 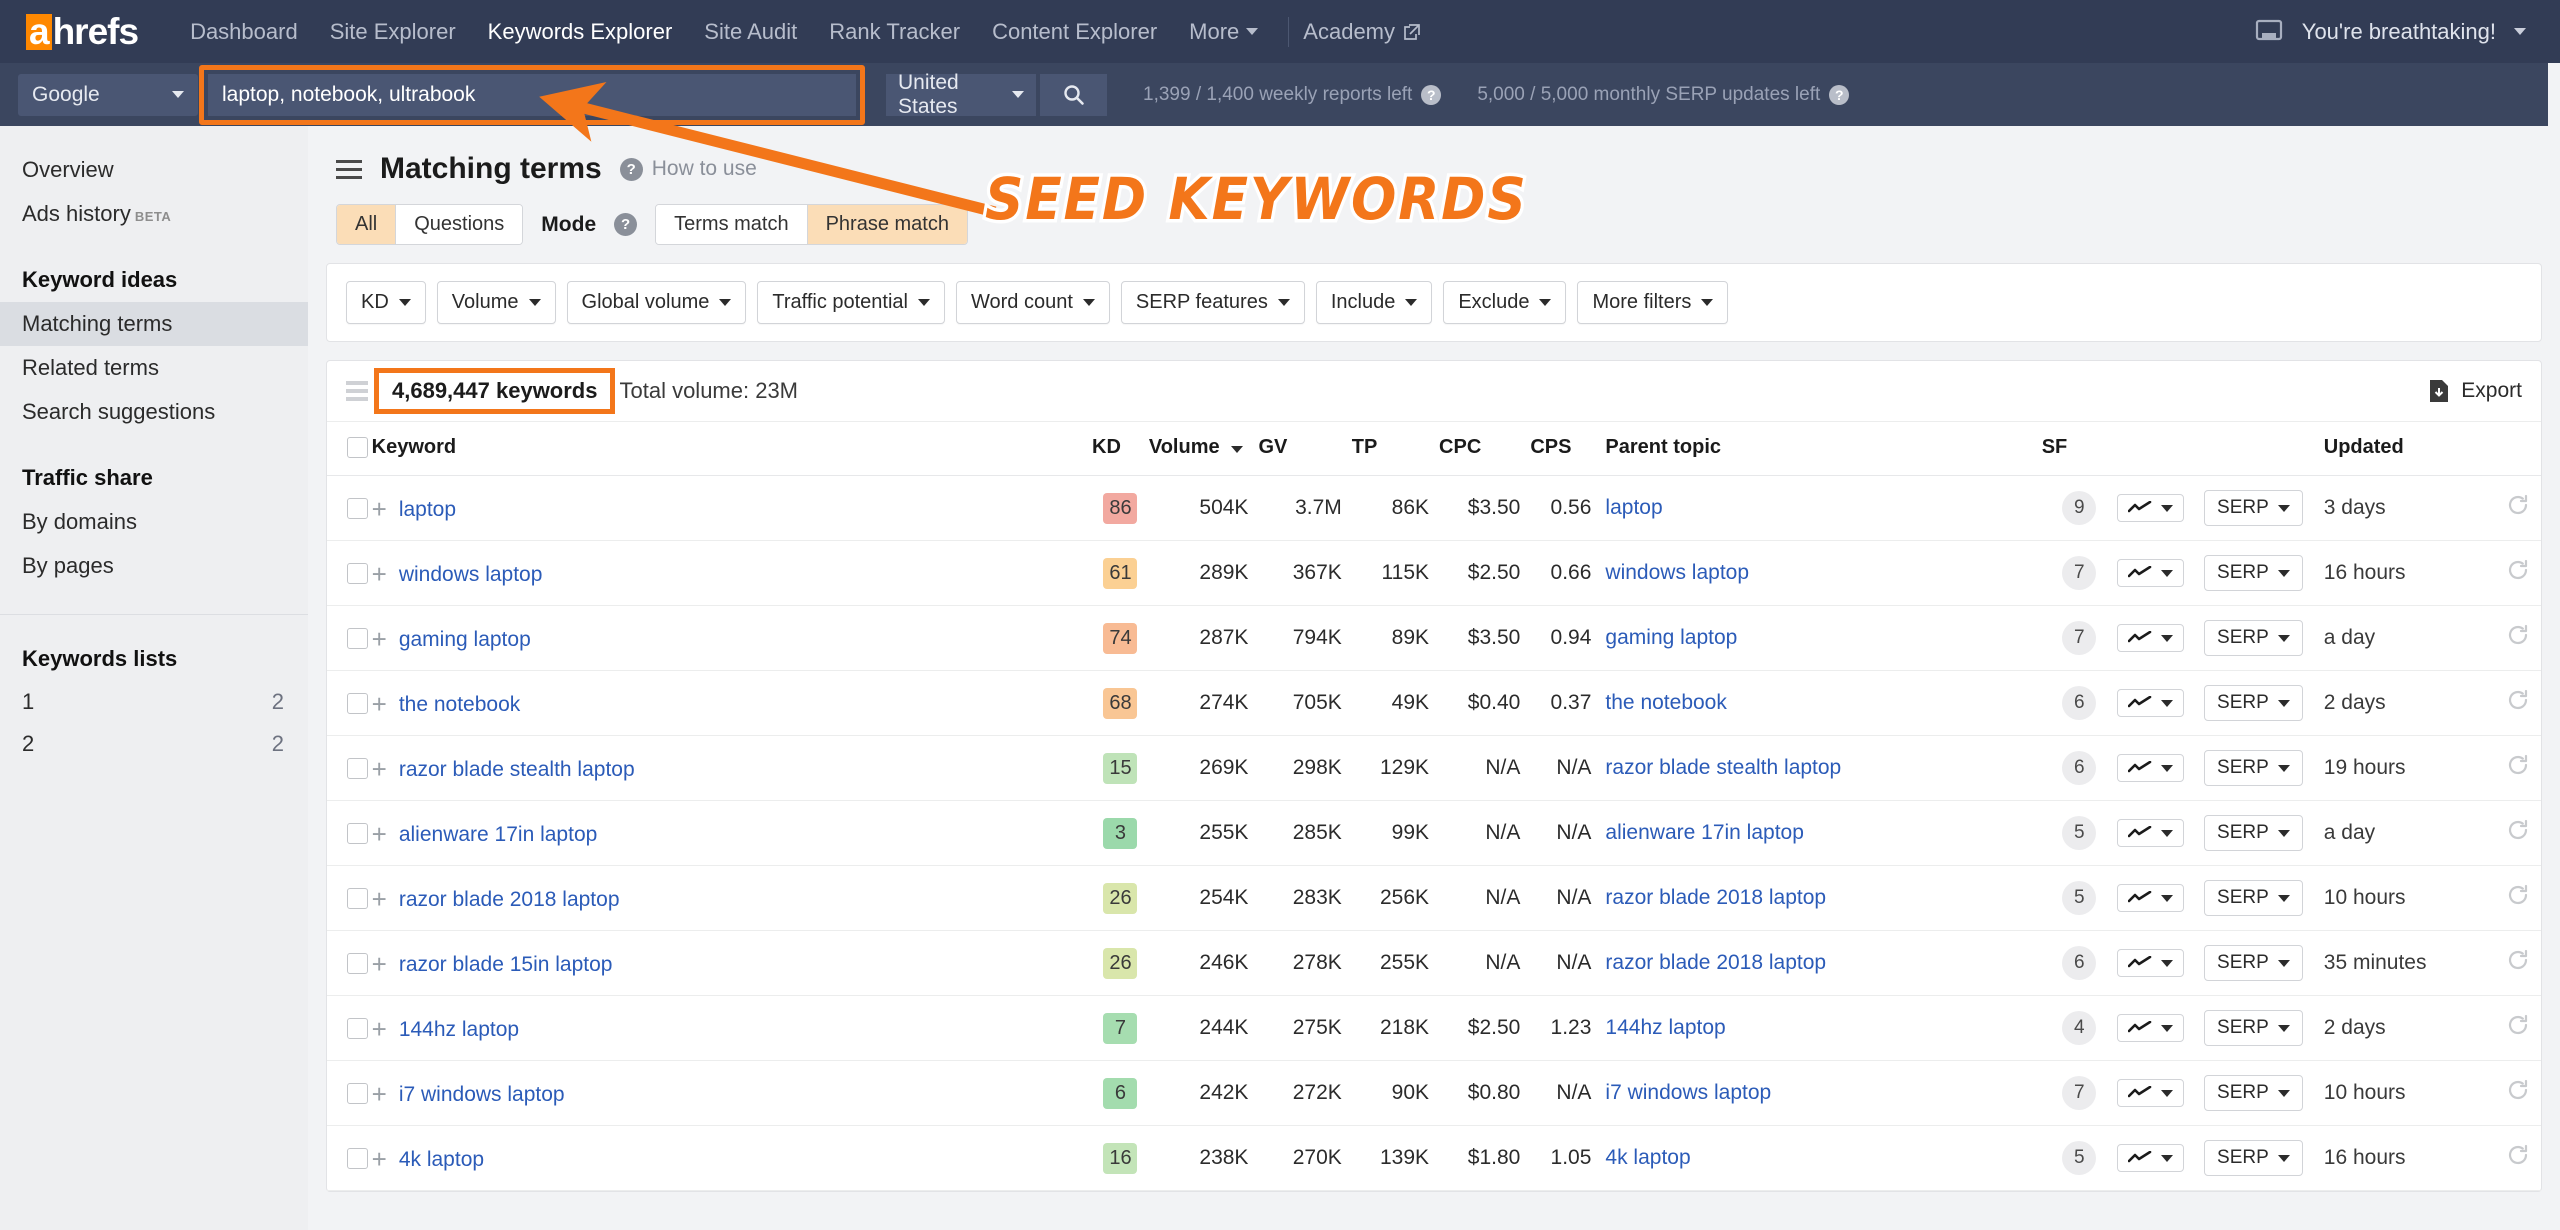 I want to click on th-keyword: Keyword, so click(x=732, y=449).